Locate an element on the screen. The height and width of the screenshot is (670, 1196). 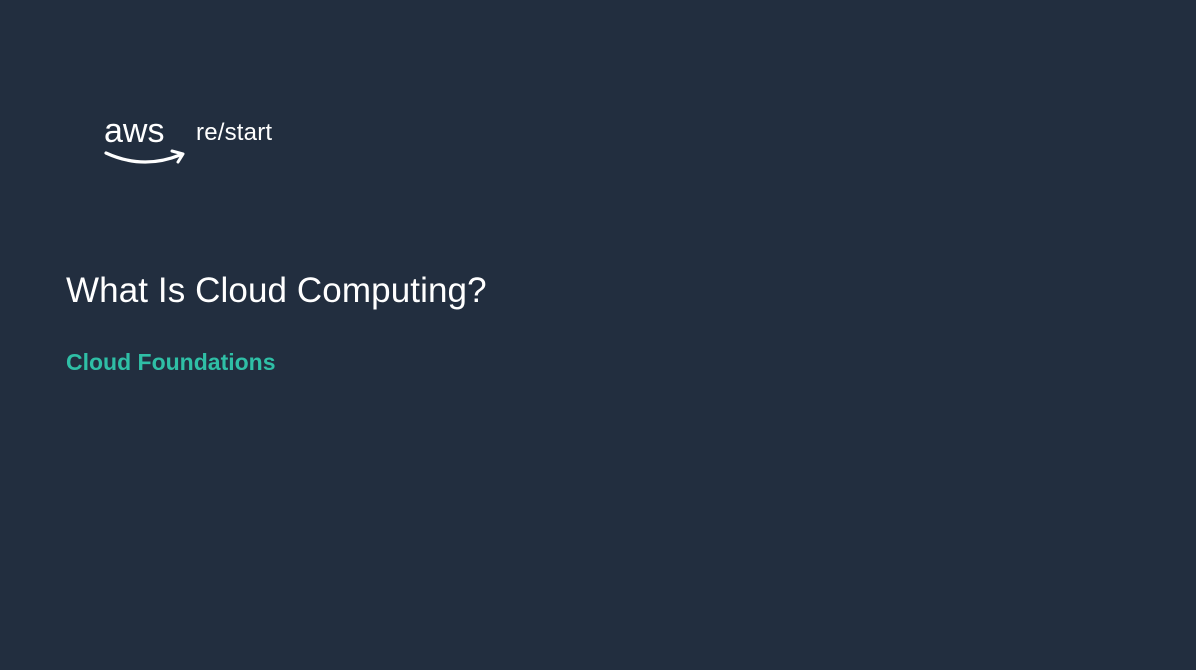
aws-restart-logo: aws re/start is located at coordinates (203, 142).